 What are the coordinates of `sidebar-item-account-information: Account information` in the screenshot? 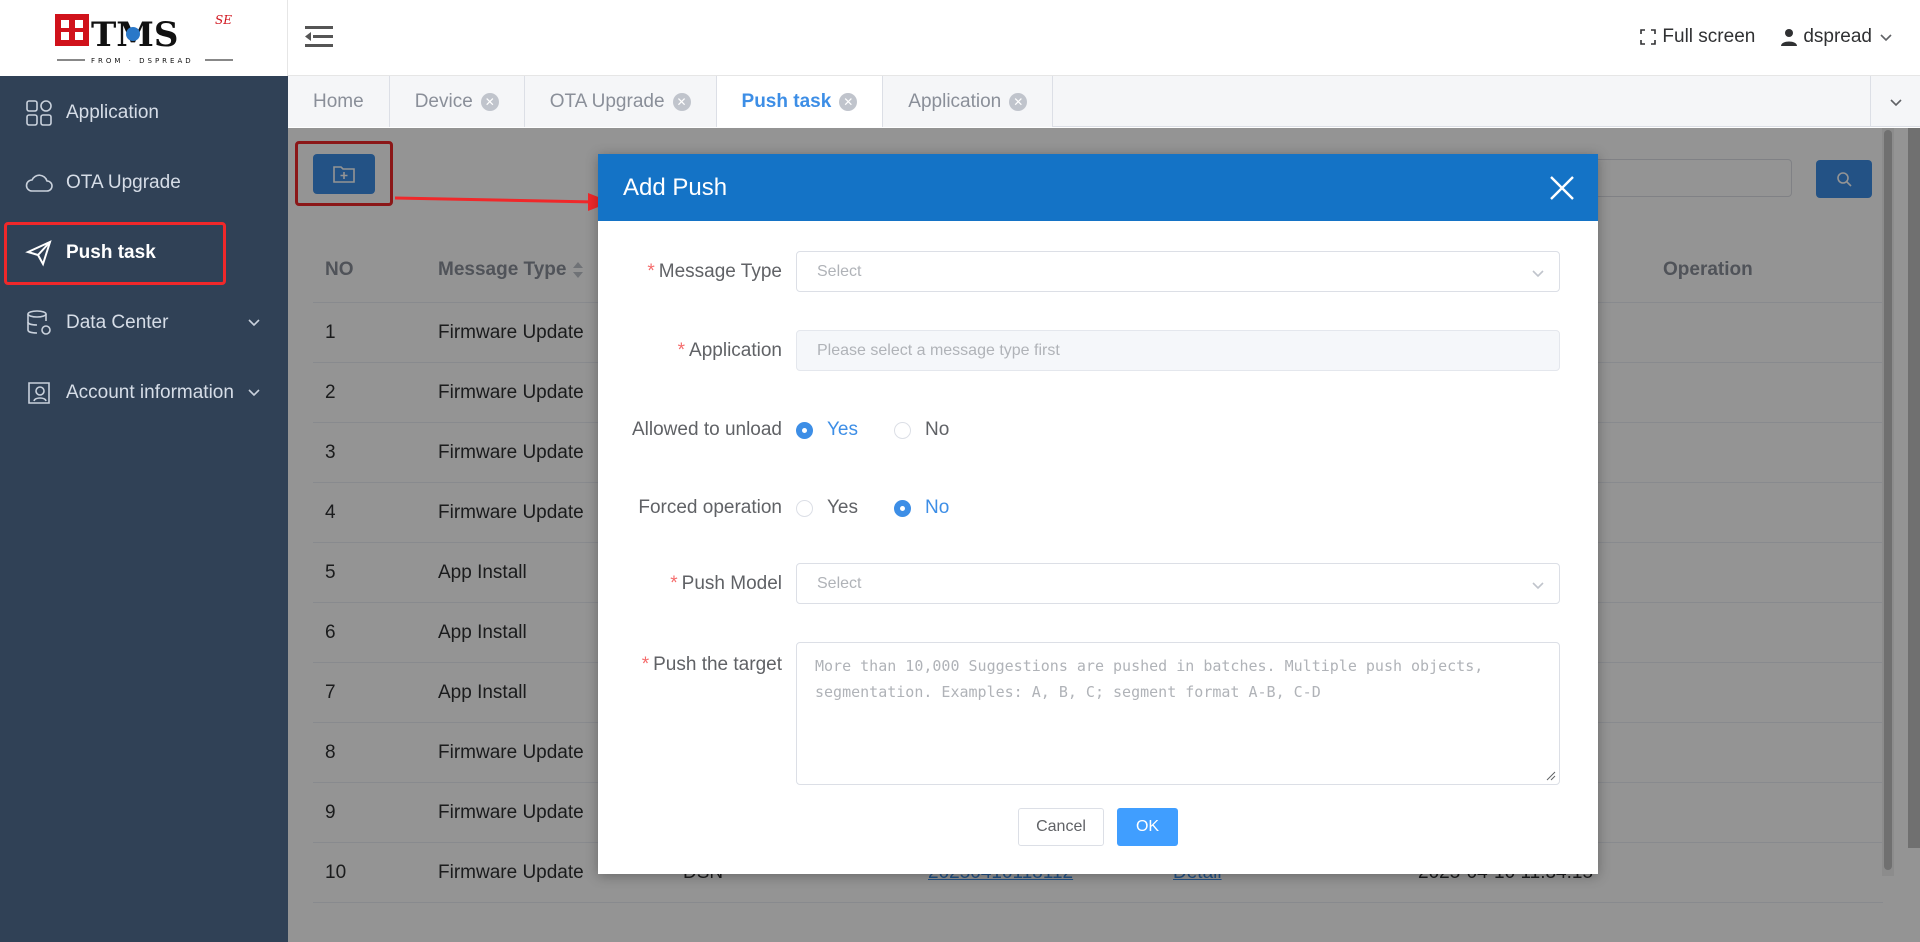 It's located at (144, 393).